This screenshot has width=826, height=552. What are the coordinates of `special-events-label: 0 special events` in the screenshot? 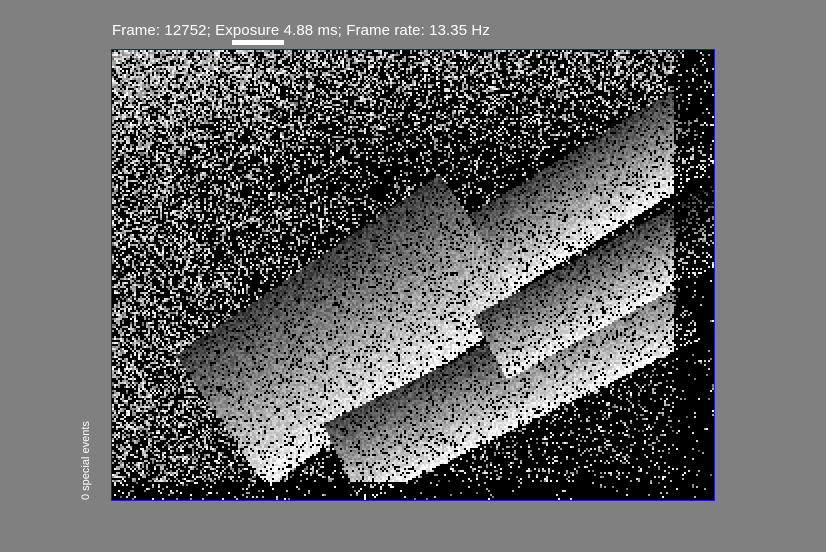 It's located at (86, 460).